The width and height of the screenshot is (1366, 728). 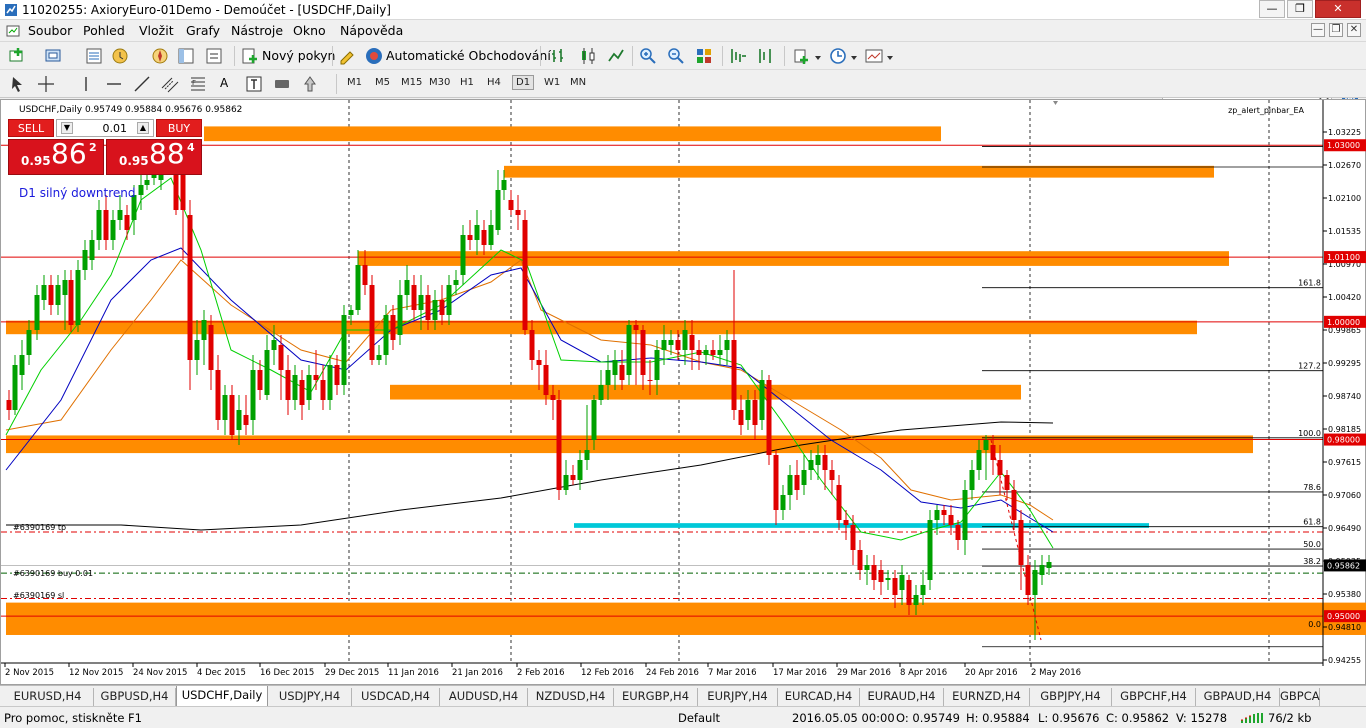 What do you see at coordinates (156, 30) in the screenshot?
I see `menu-vlozit: Vložit` at bounding box center [156, 30].